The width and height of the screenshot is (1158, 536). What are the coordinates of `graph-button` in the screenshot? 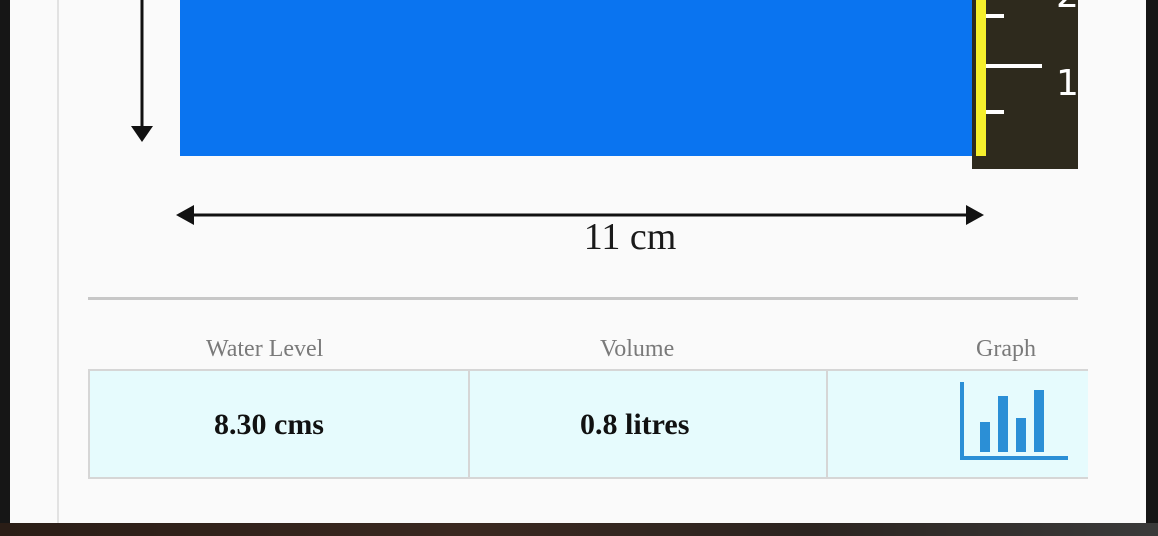 It's located at (1014, 421).